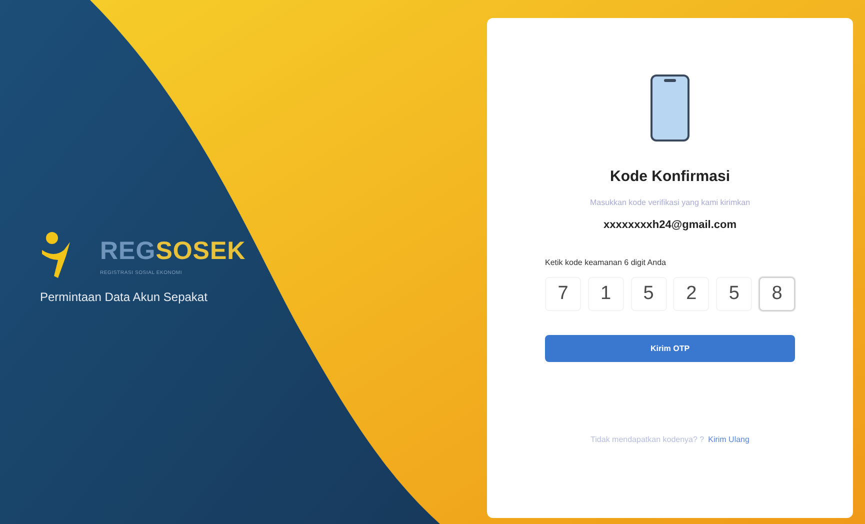  I want to click on otp-digit-field: 7, so click(563, 294).